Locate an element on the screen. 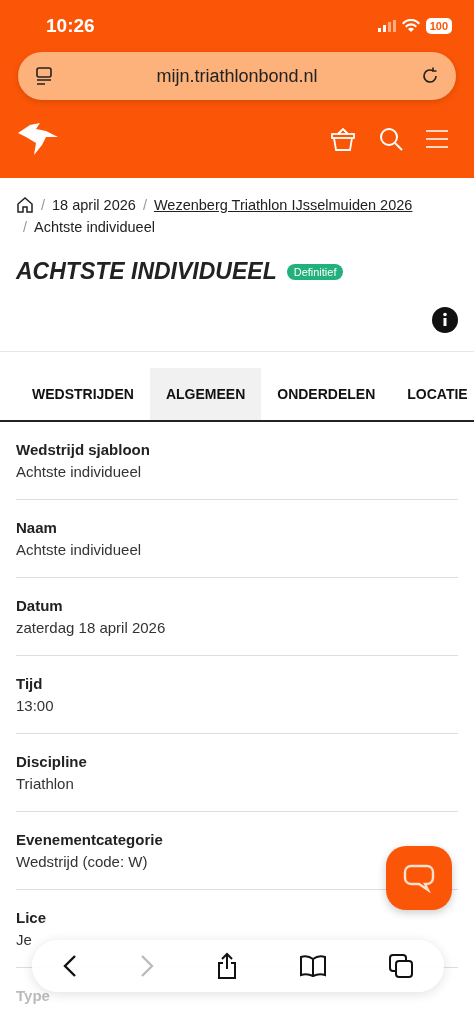 The width and height of the screenshot is (474, 1024). tabs-icon is located at coordinates (400, 966).